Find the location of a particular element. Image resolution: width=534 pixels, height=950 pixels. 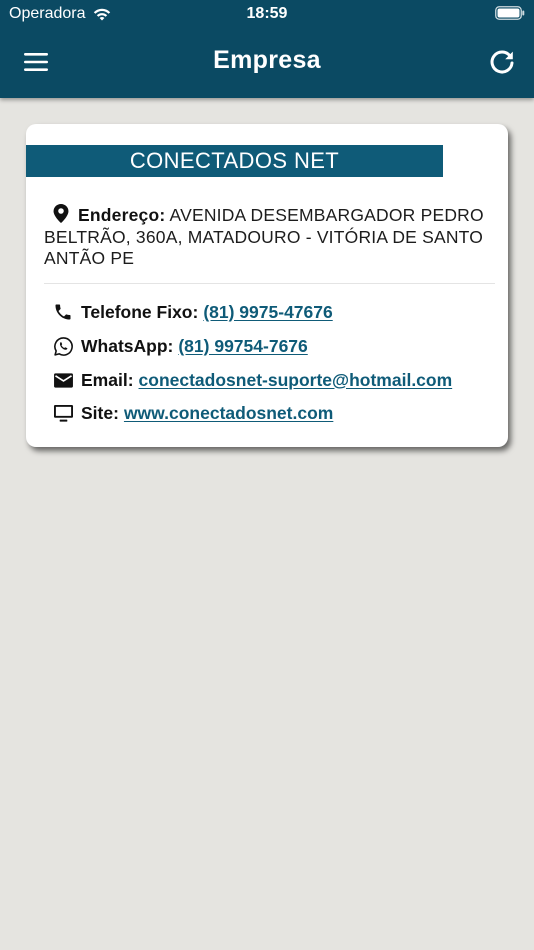

site-link: www.conectadosnet.com is located at coordinates (228, 413).